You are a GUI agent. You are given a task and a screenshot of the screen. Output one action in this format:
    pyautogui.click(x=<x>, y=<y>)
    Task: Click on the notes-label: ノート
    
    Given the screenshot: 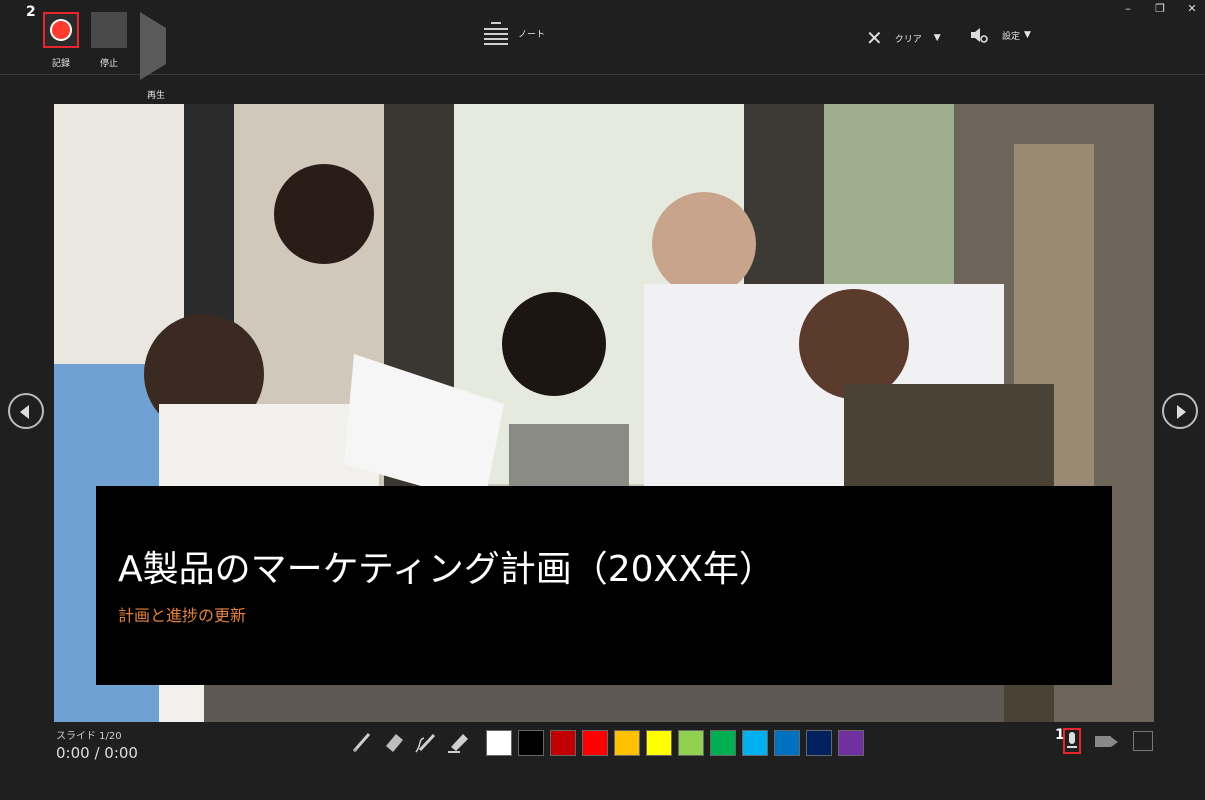 What is the action you would take?
    pyautogui.click(x=532, y=34)
    